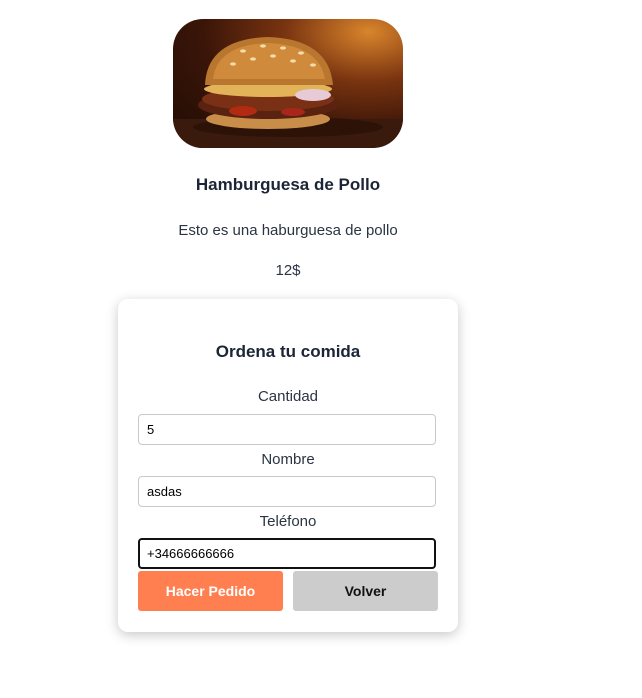  What do you see at coordinates (287, 429) in the screenshot?
I see `quantity-input` at bounding box center [287, 429].